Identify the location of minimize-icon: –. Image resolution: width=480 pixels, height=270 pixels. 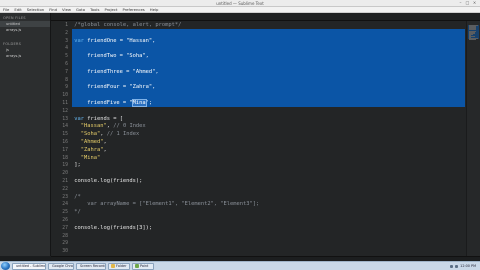
(460, 3).